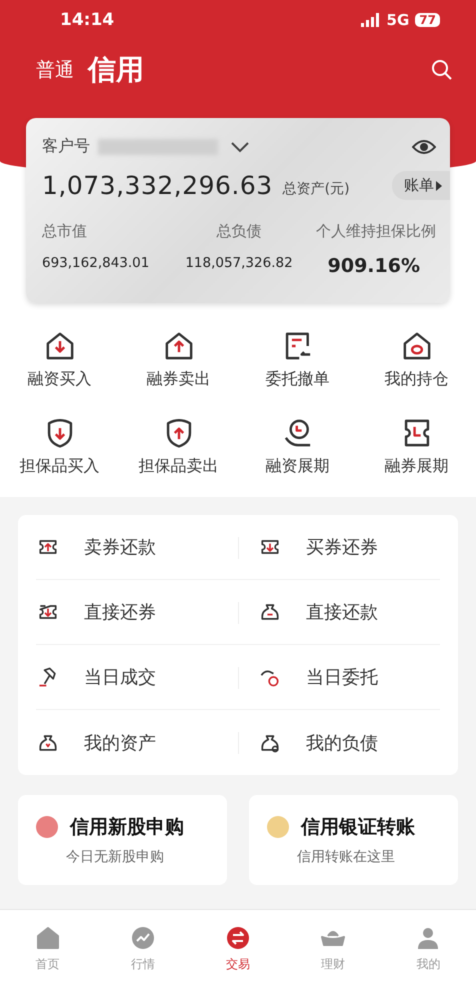  Describe the element at coordinates (416, 359) in the screenshot. I see `quick-action: 我的持仓` at that location.